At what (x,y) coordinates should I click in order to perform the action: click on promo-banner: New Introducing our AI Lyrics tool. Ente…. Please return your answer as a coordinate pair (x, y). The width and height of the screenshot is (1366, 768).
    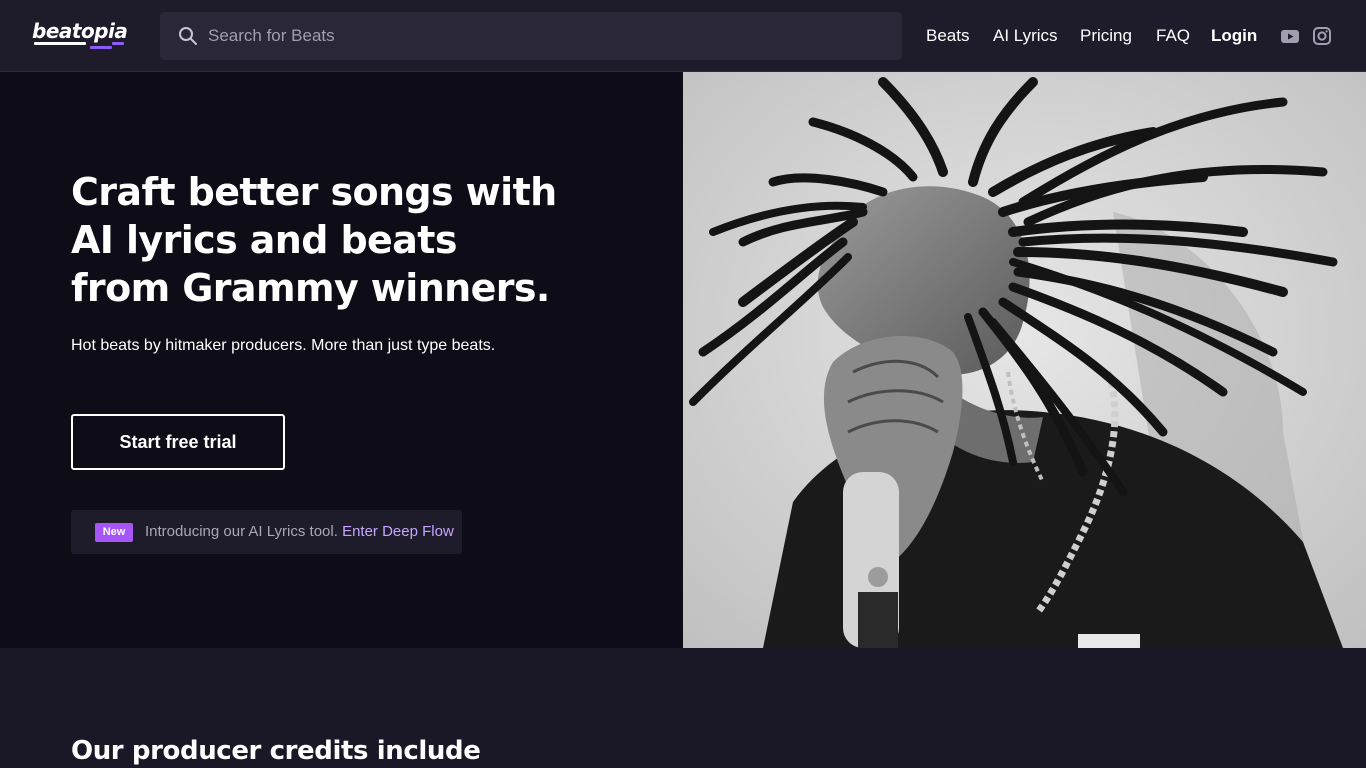
    Looking at the image, I should click on (266, 532).